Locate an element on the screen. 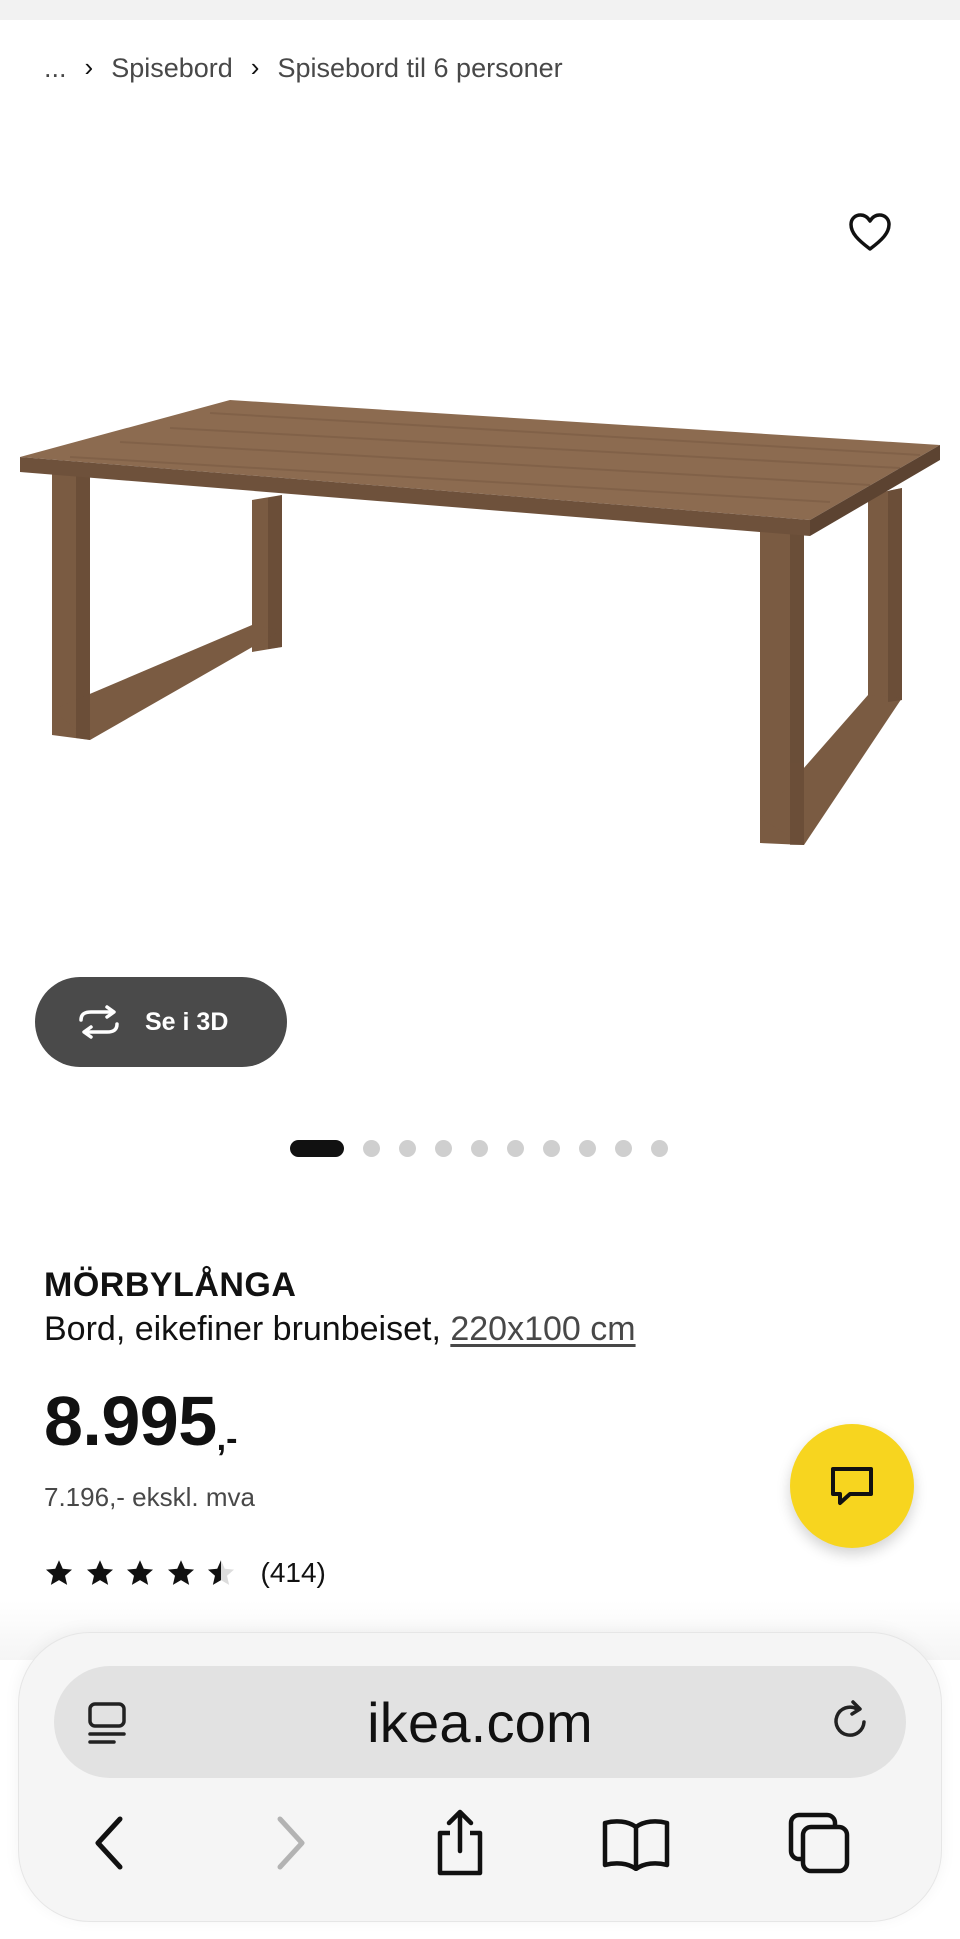 The height and width of the screenshot is (1939, 960). heart-icon is located at coordinates (870, 232).